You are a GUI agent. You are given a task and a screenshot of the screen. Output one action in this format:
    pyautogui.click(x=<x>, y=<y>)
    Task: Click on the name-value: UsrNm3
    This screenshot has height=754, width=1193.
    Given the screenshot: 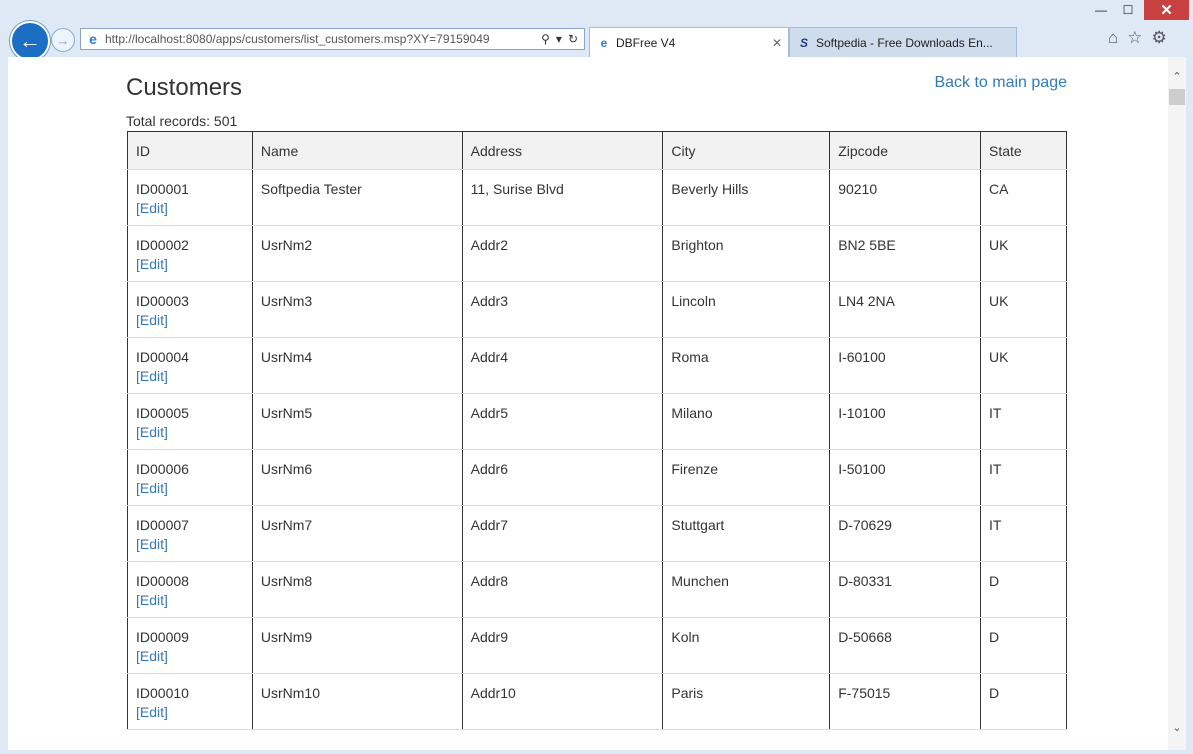 What is the action you would take?
    pyautogui.click(x=286, y=301)
    